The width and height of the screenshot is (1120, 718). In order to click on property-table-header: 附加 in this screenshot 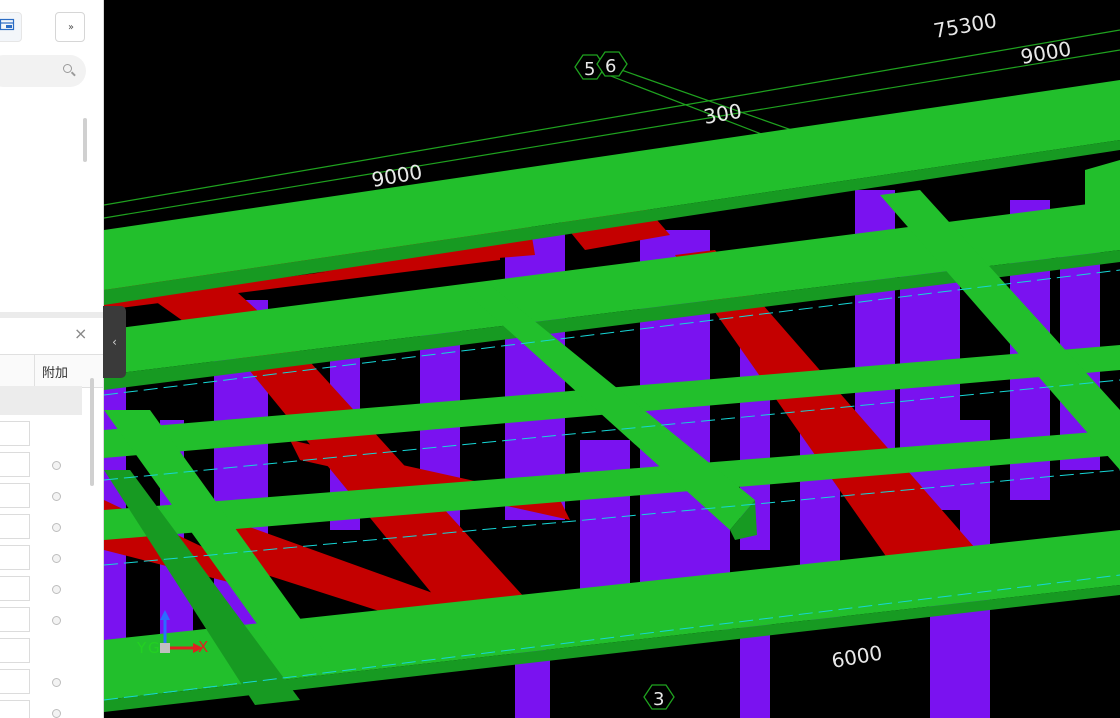, I will do `click(51, 371)`.